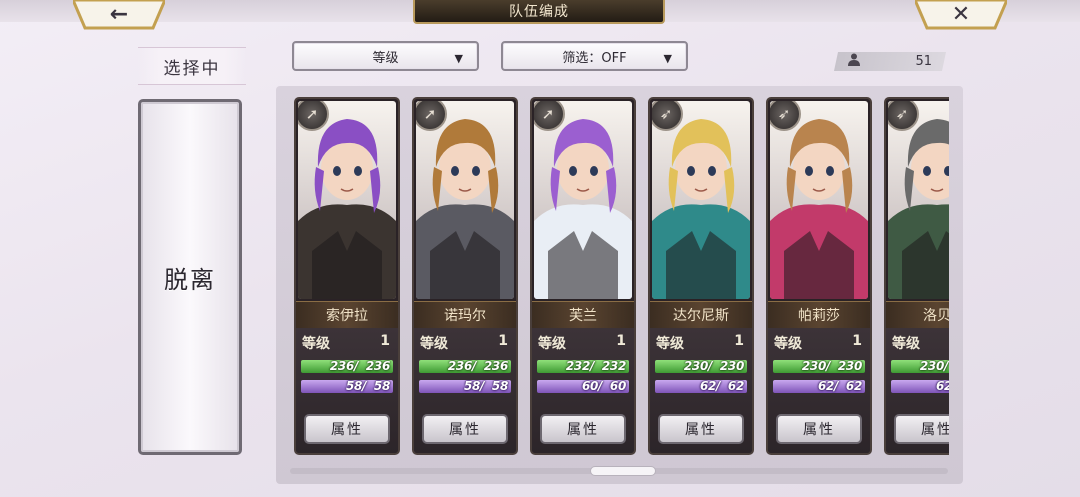  I want to click on unit-card: ➚ 诺玛尔 等级 1 236/ 236 58/ 58 属性, so click(465, 276).